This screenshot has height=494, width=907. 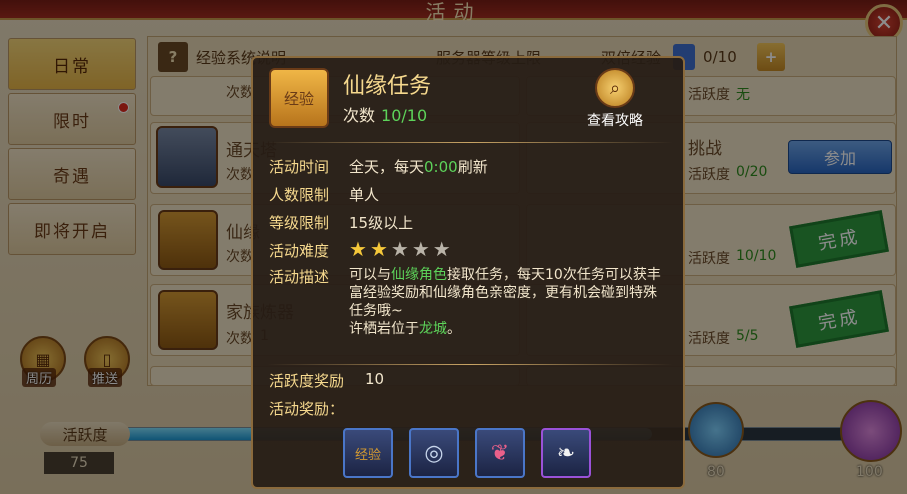 I want to click on guide-label: 查看攻略, so click(x=615, y=121).